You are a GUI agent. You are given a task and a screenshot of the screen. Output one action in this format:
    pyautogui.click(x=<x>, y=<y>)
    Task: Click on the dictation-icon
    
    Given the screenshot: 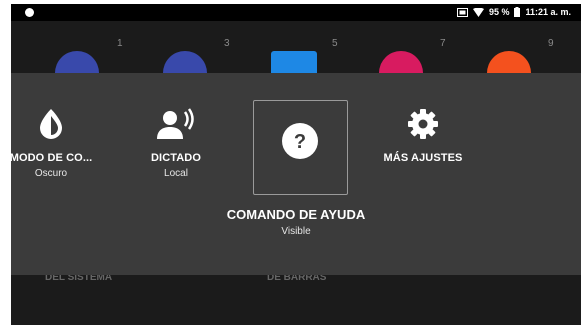 What is the action you would take?
    pyautogui.click(x=176, y=124)
    